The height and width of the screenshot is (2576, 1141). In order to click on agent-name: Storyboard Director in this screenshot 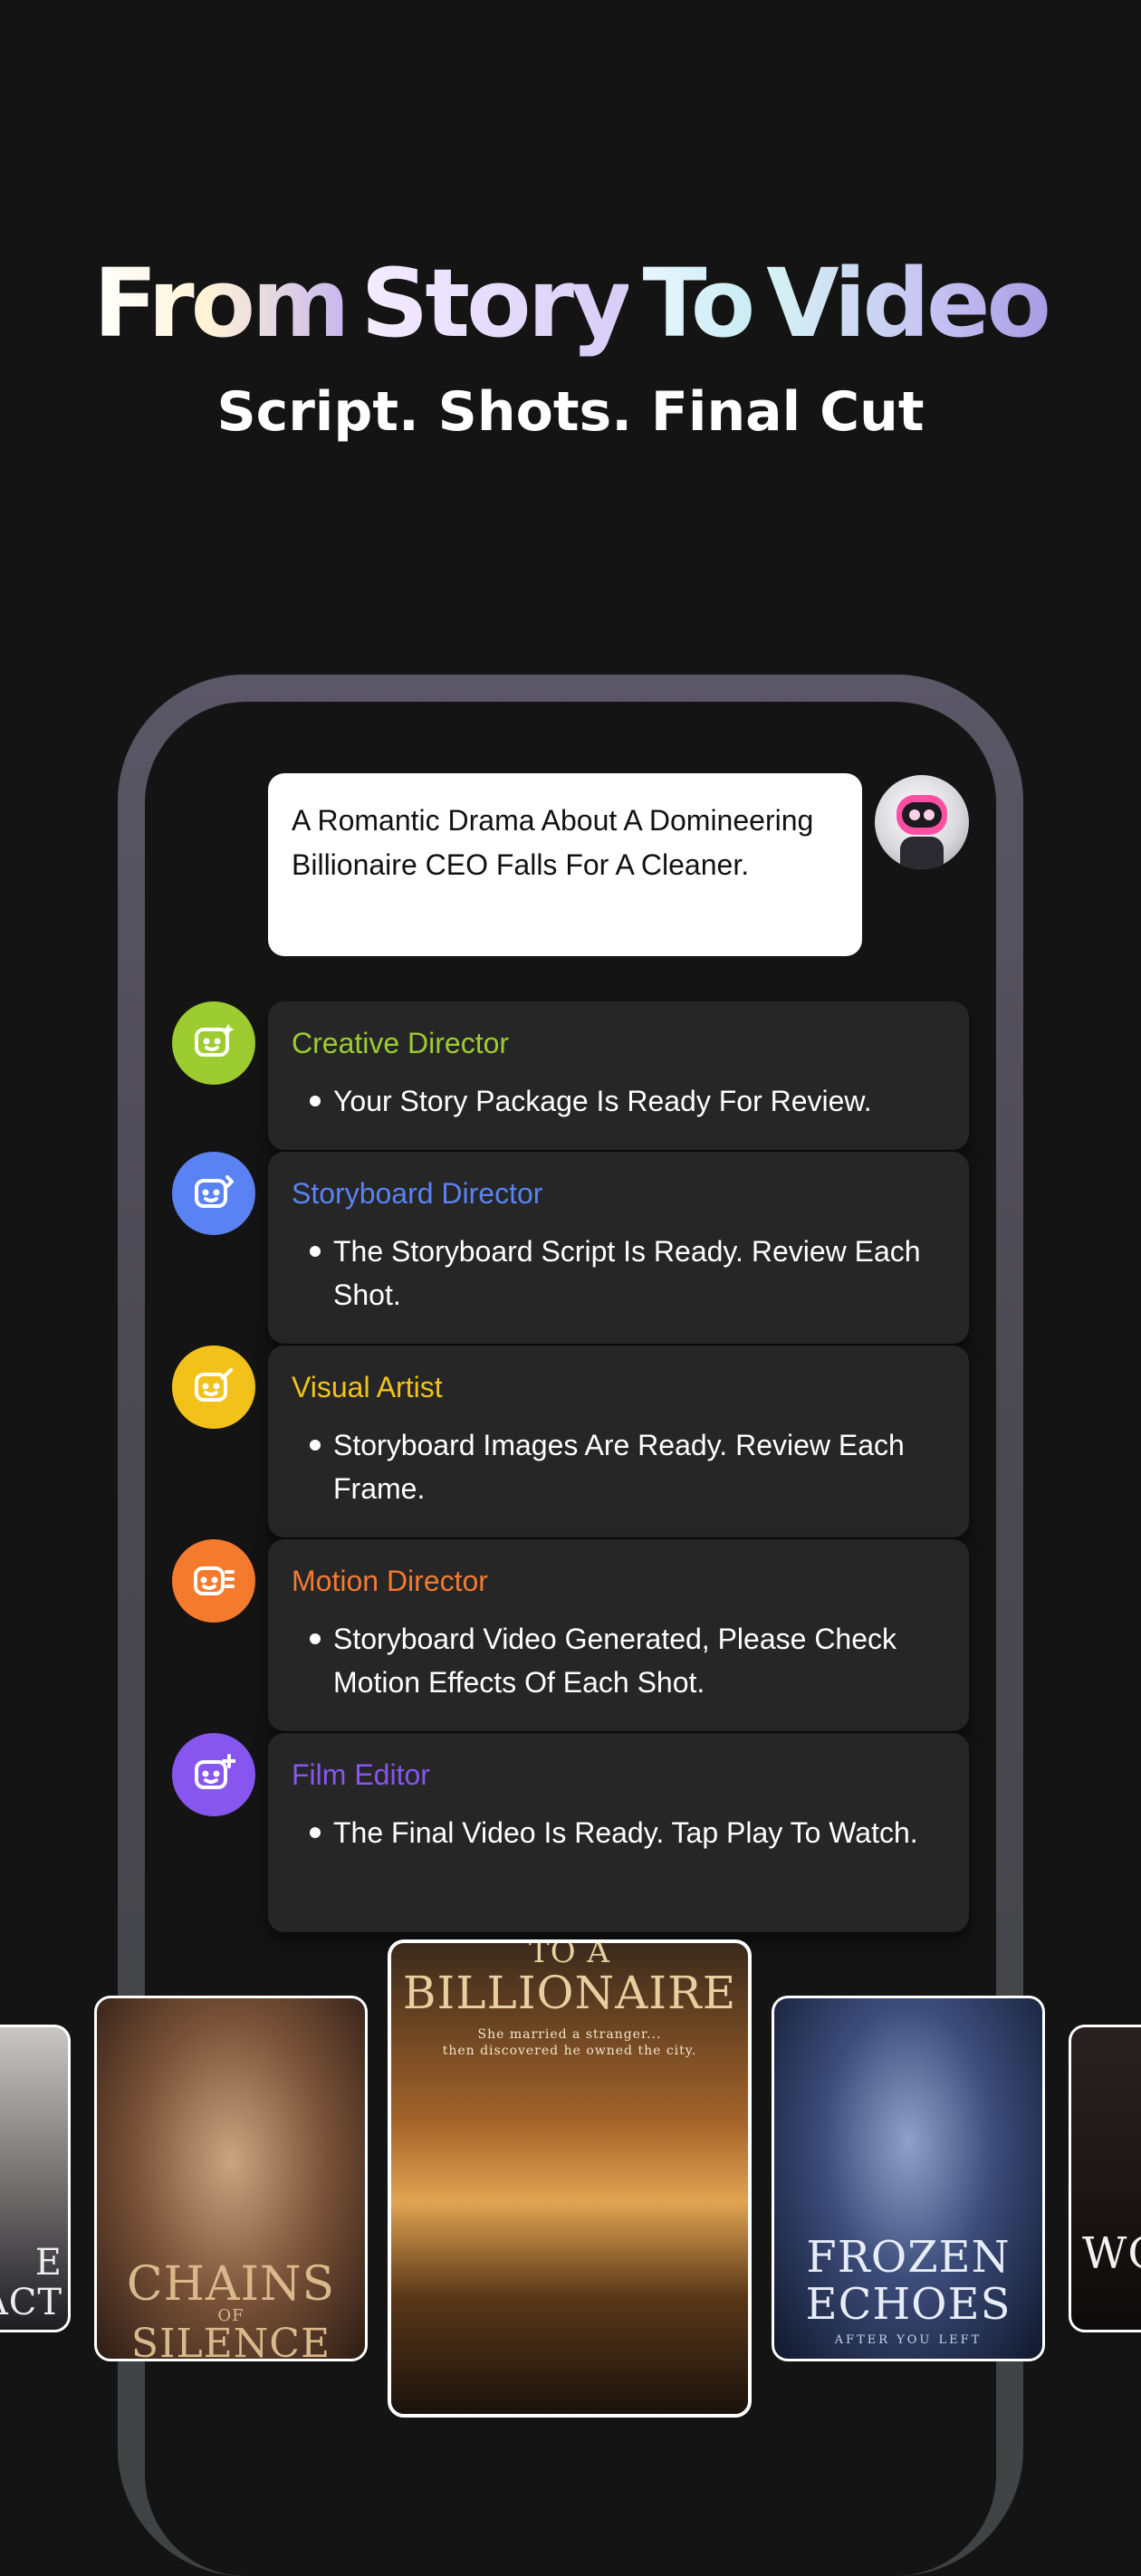, I will do `click(418, 1193)`.